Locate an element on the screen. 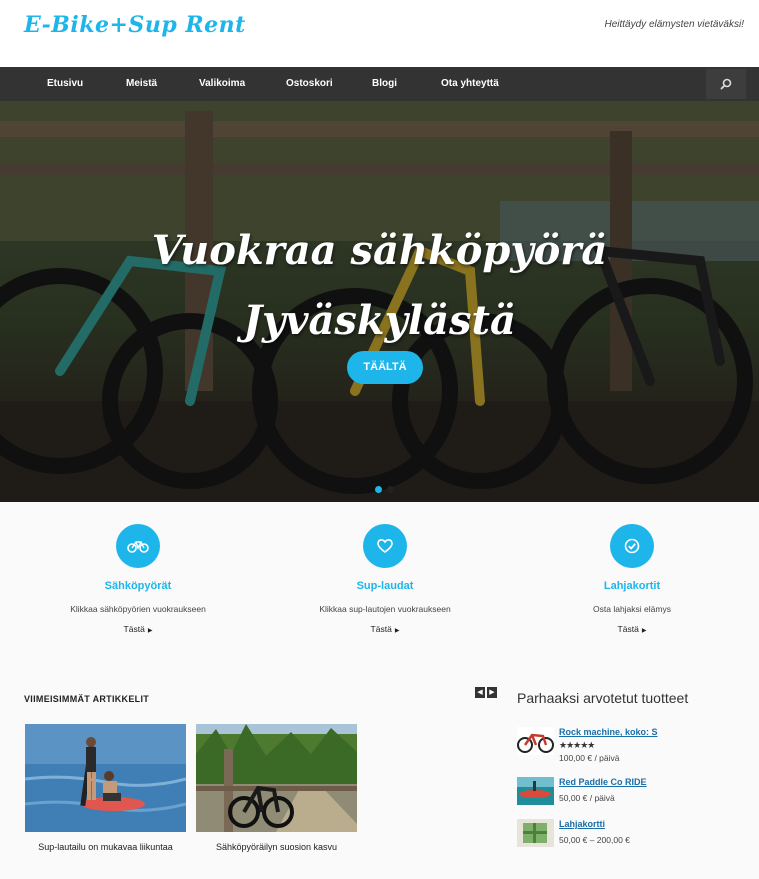  product-thumb-bike is located at coordinates (535, 741).